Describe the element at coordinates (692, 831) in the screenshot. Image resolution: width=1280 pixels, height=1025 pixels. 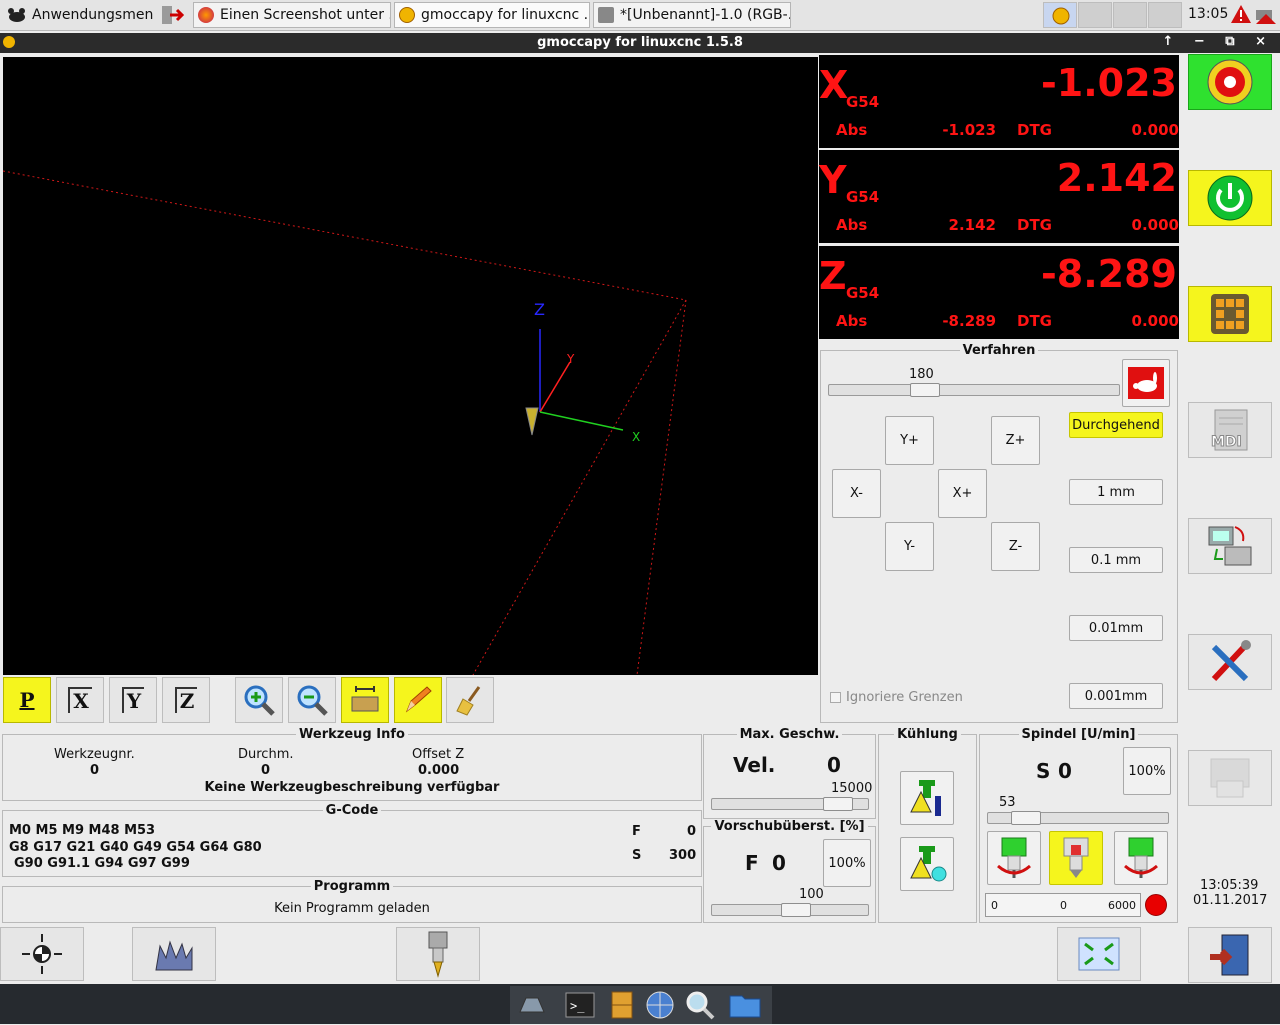
I see `gcode-feed-value: 0` at that location.